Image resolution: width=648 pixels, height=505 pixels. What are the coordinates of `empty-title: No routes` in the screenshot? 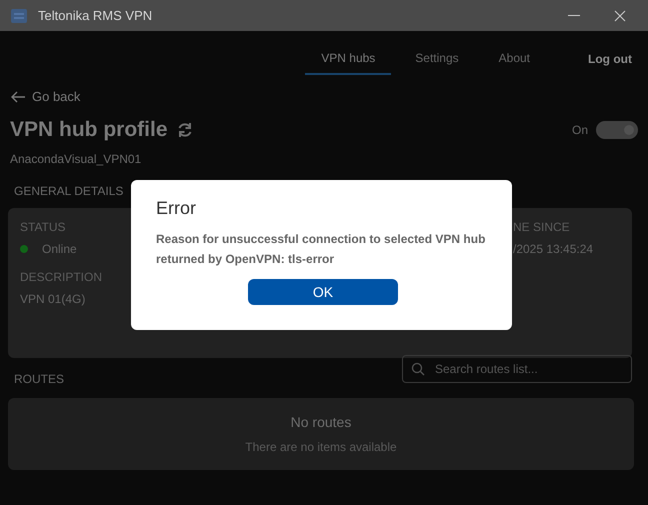 It's located at (321, 422).